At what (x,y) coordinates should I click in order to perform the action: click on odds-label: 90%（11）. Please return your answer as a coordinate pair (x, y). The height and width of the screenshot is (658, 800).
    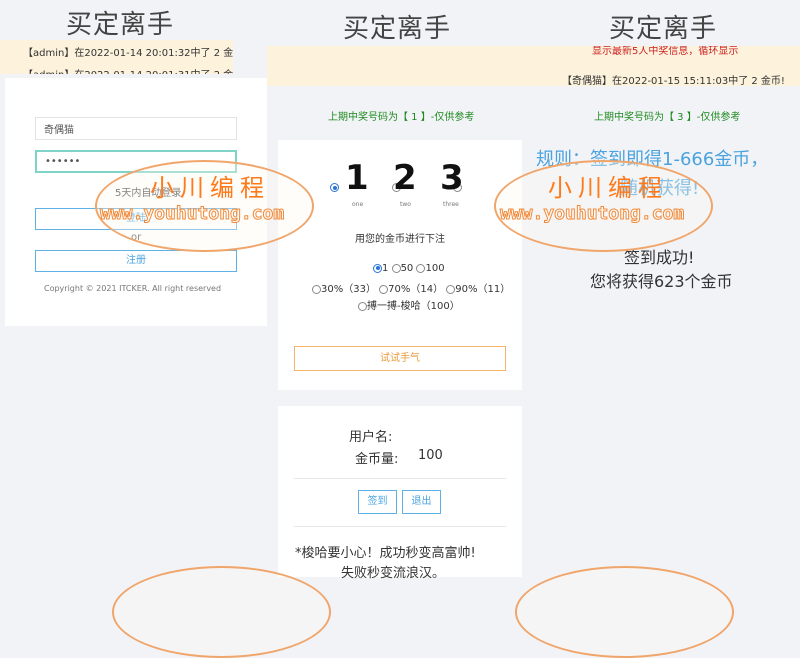
    Looking at the image, I should click on (483, 289).